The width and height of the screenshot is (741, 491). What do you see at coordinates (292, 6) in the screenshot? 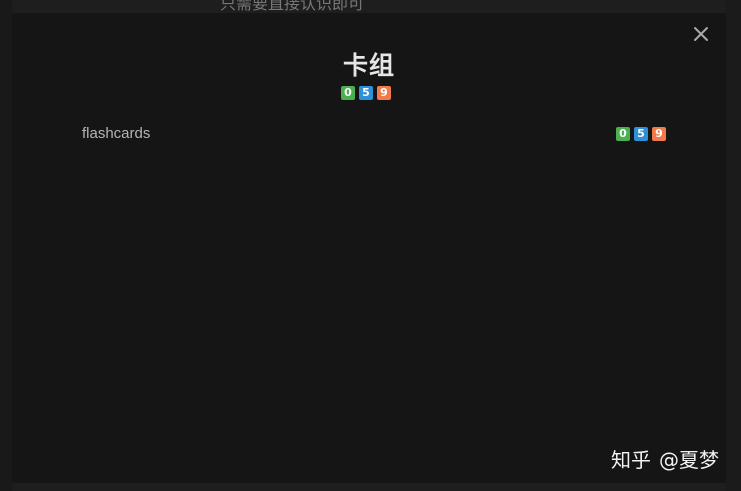
I see `background-document-text: 只需要直接认识即可` at bounding box center [292, 6].